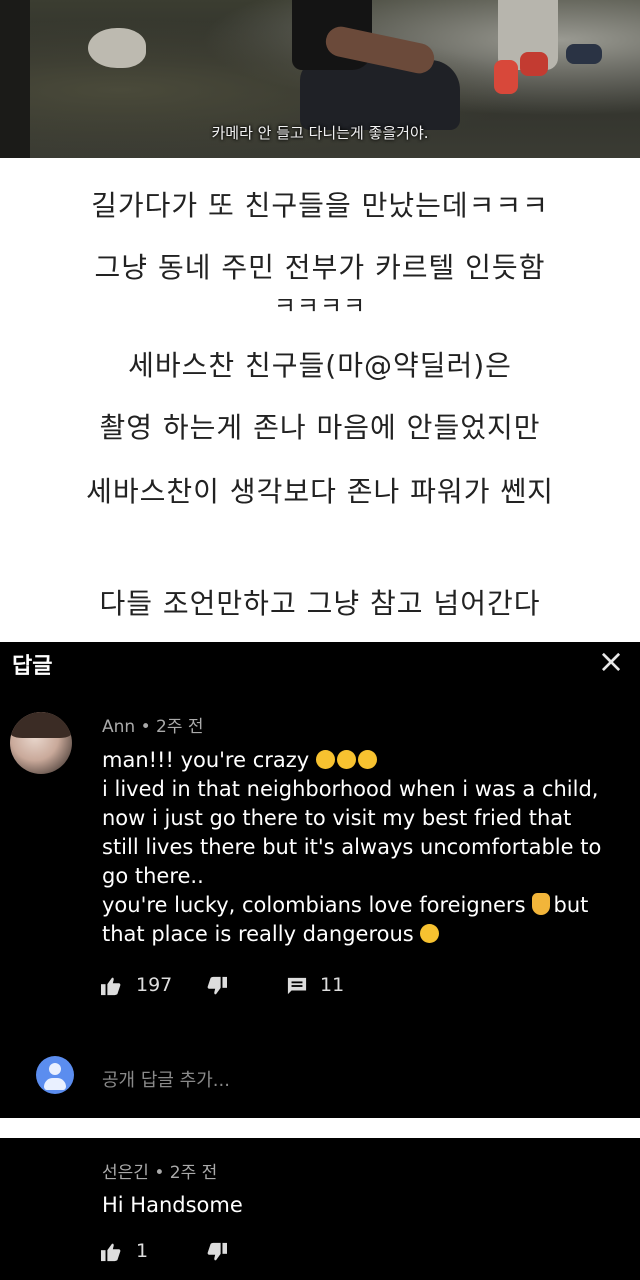 Image resolution: width=640 pixels, height=1280 pixels. Describe the element at coordinates (258, 934) in the screenshot. I see `comment-text: that place is really dangerous` at that location.